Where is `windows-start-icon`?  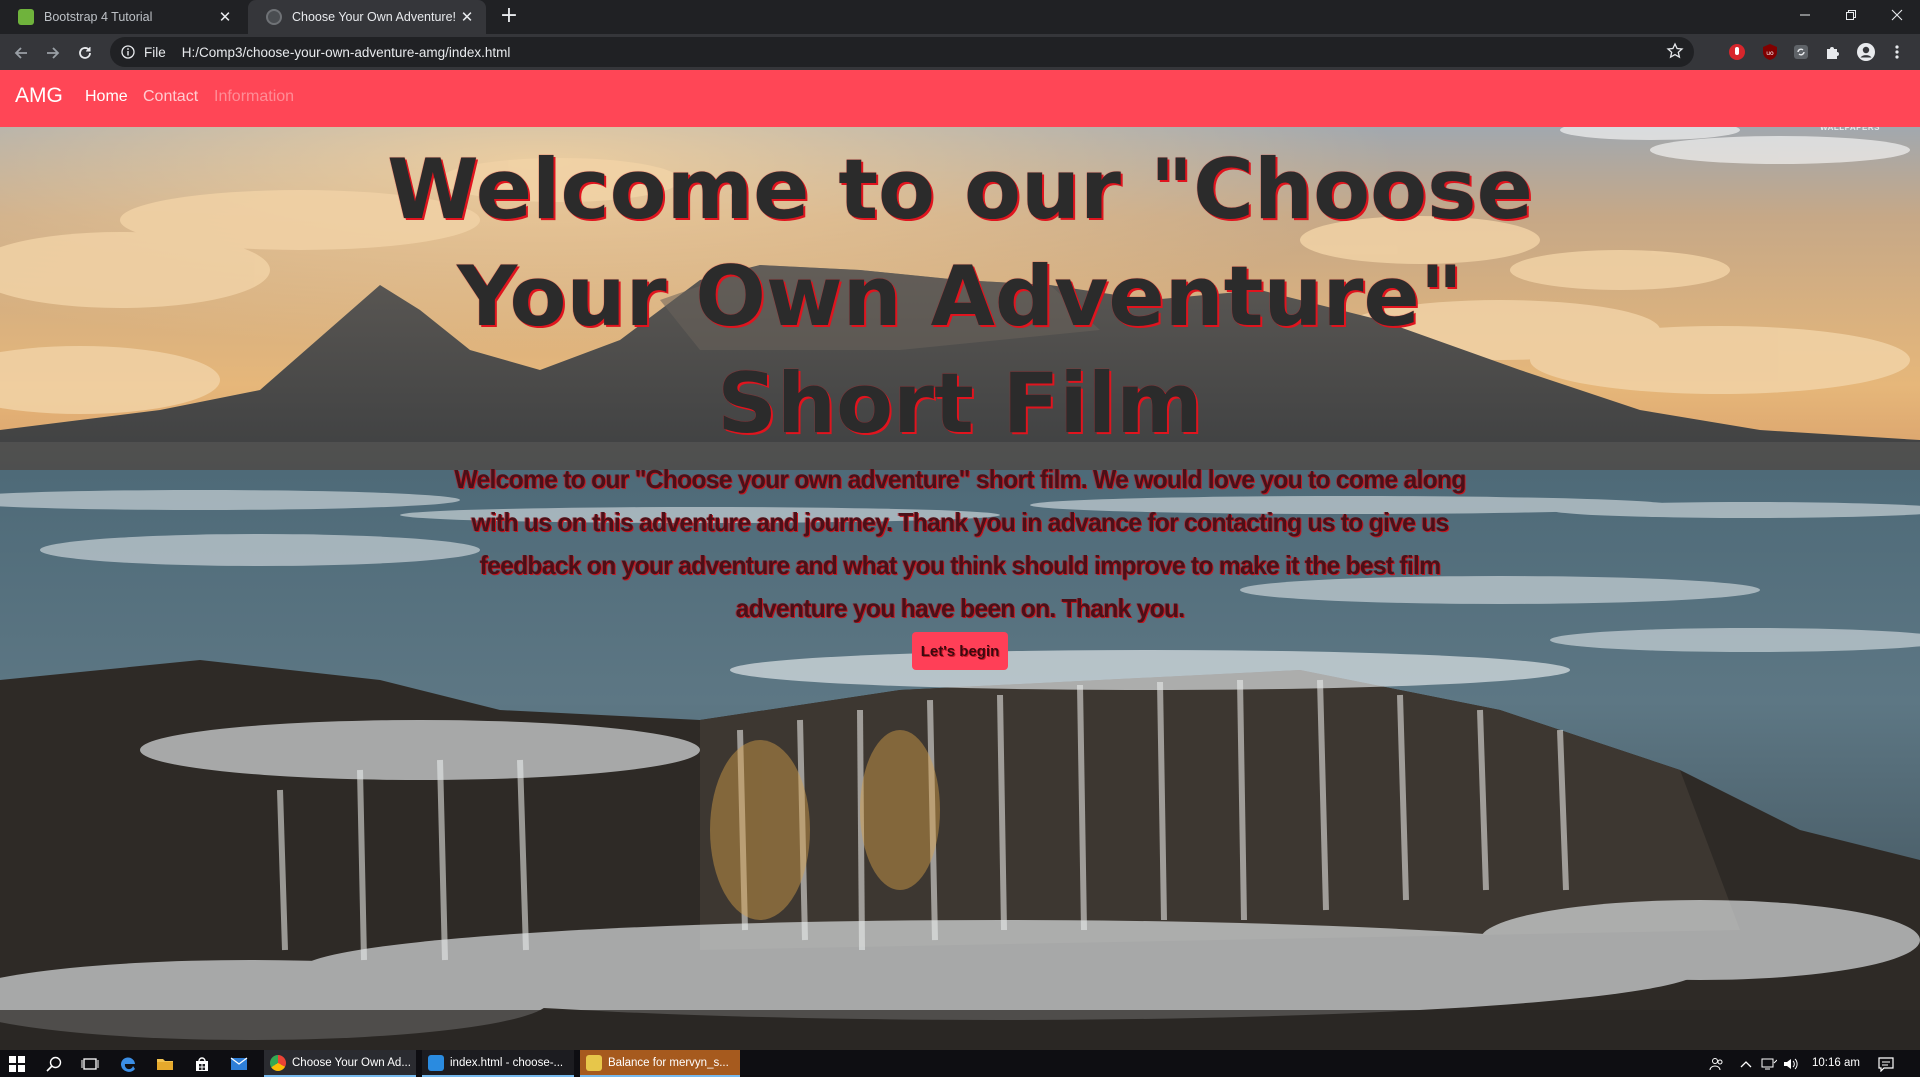 windows-start-icon is located at coordinates (17, 1064).